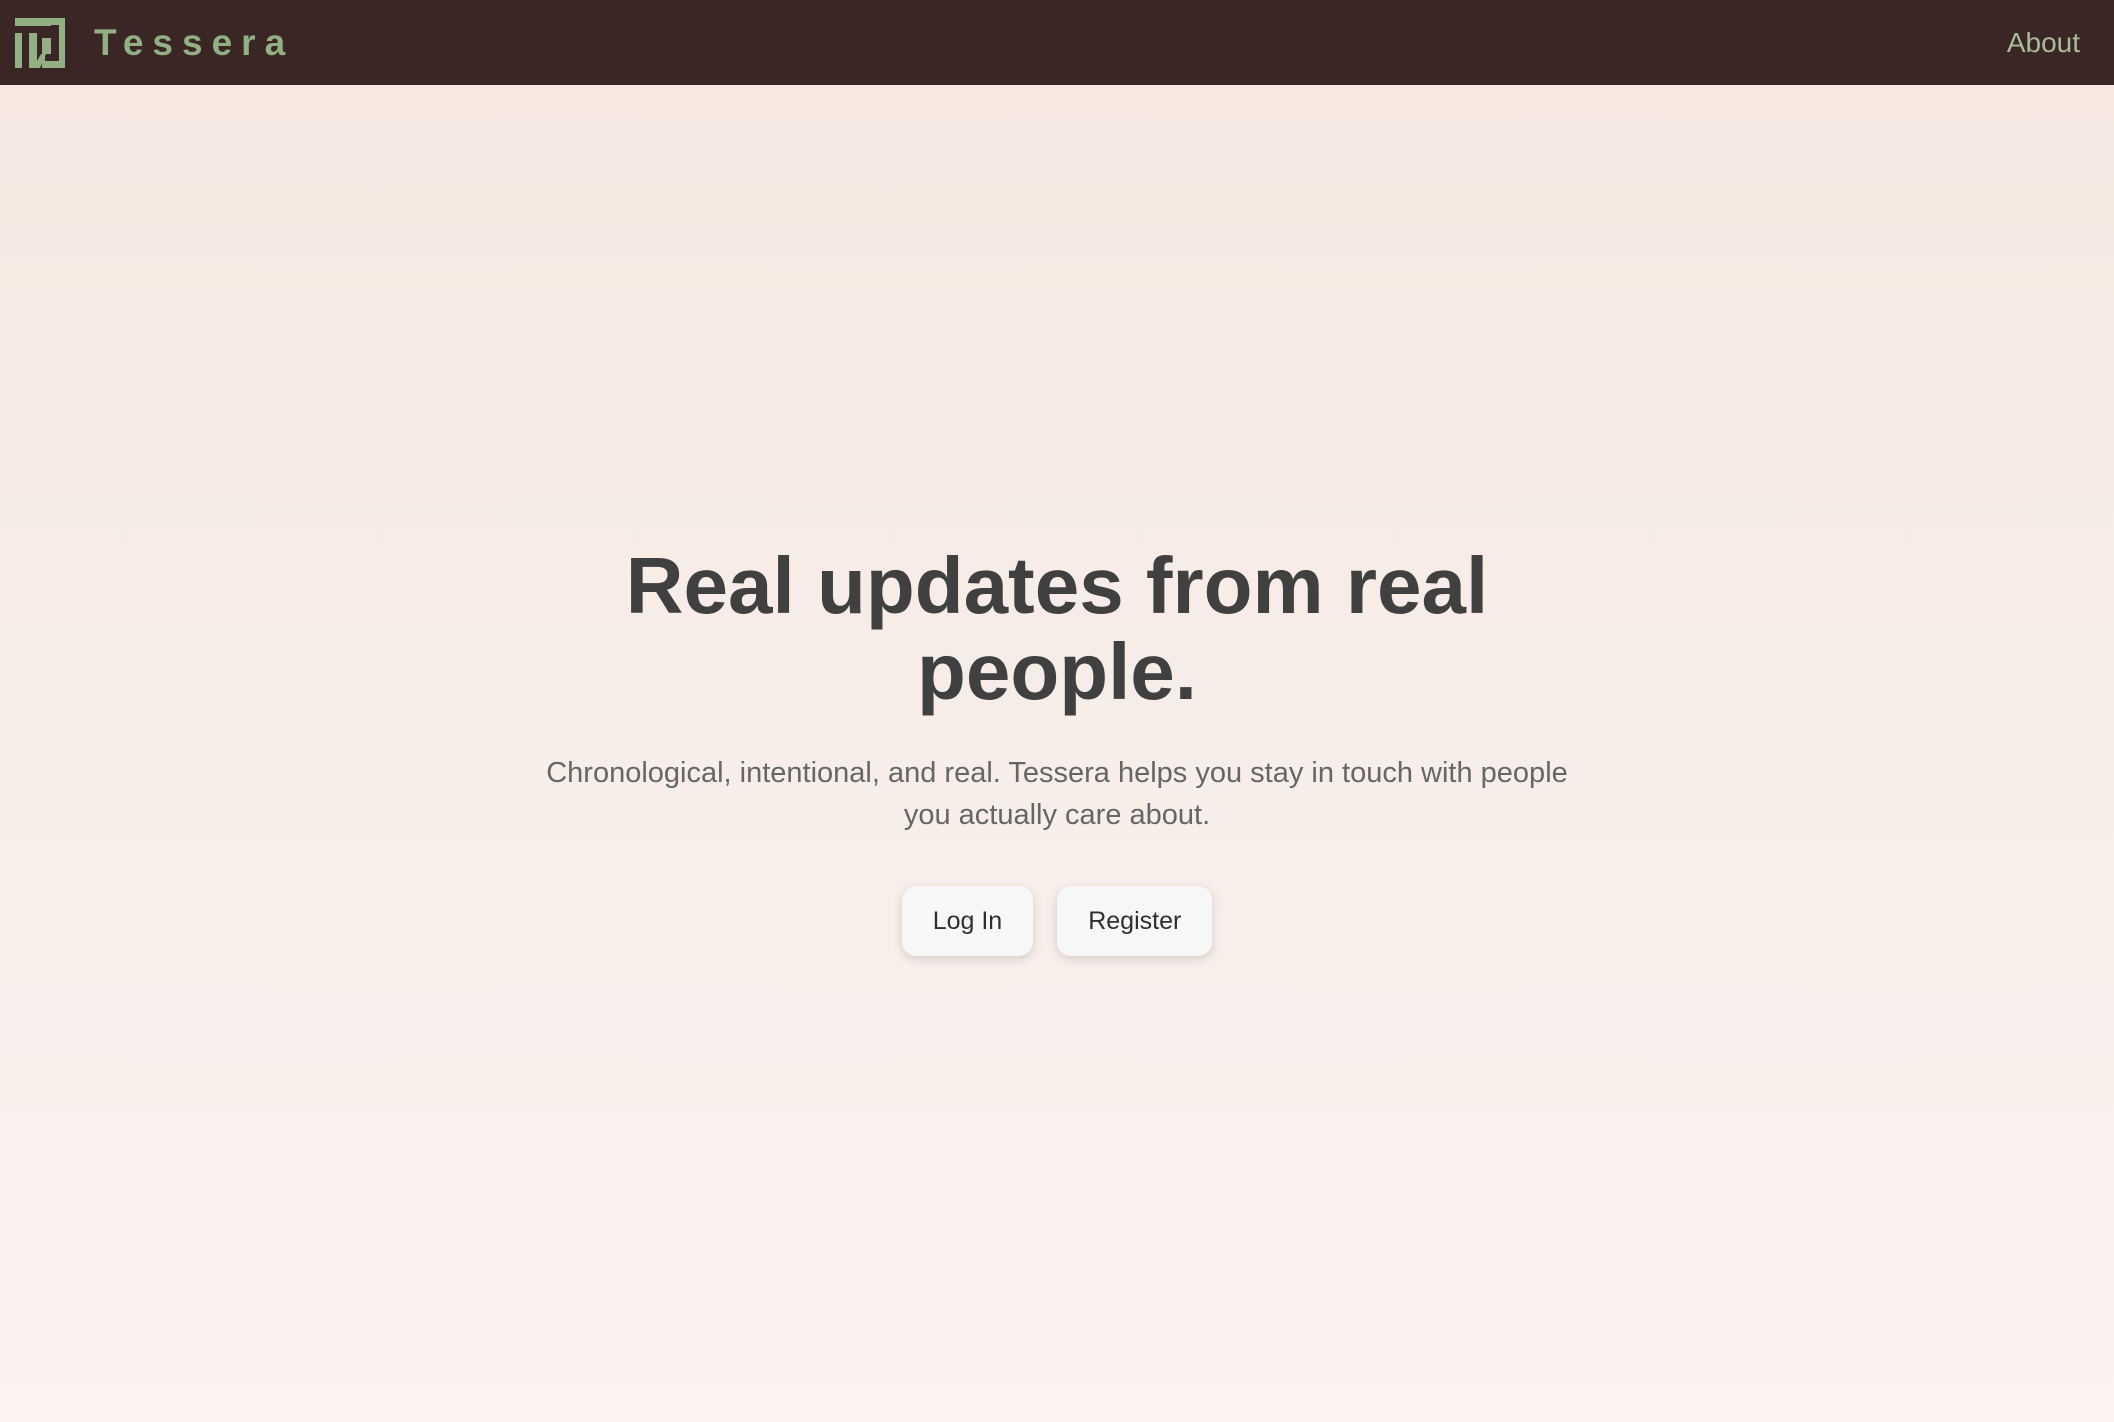 This screenshot has height=1422, width=2114. I want to click on hero-actions: Log In Register, so click(1057, 921).